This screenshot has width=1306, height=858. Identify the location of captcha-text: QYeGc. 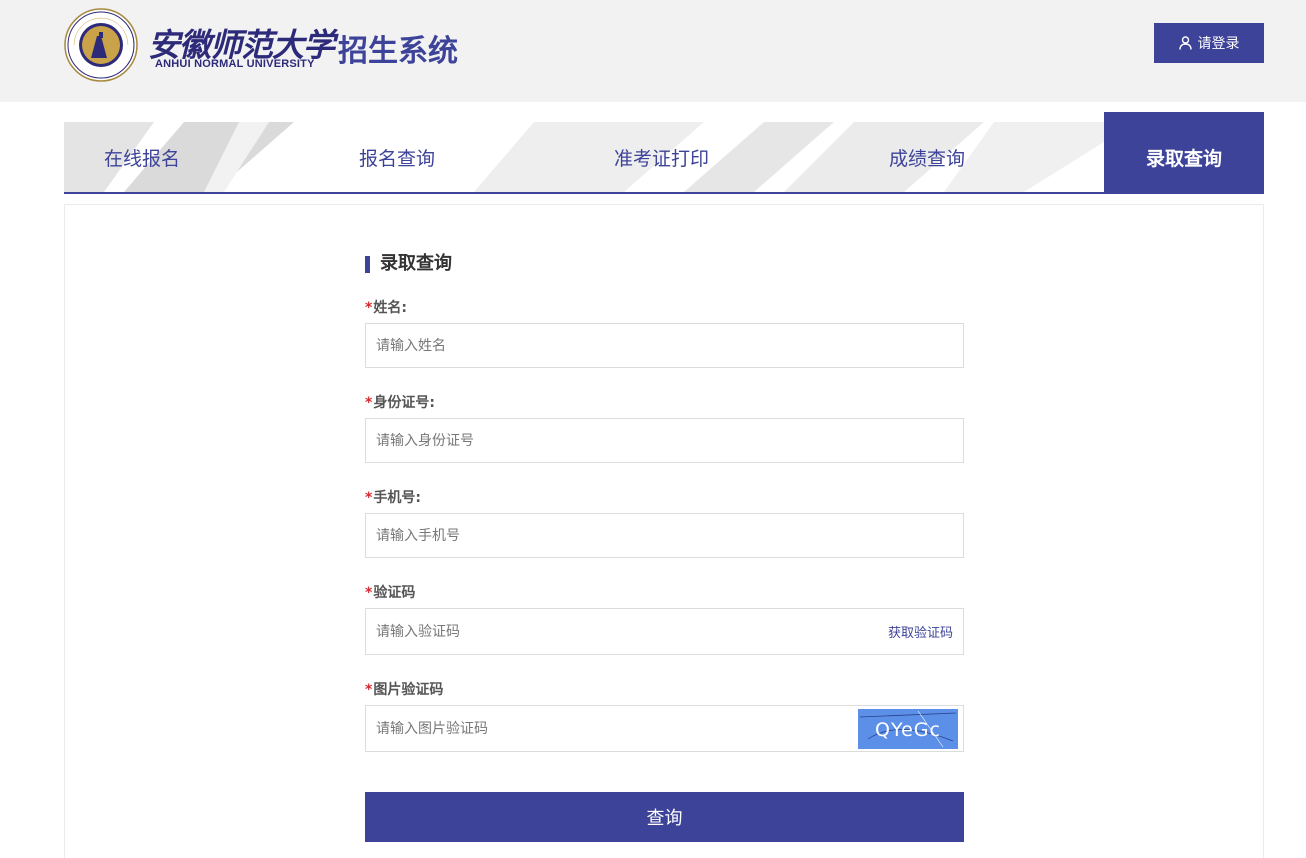
(908, 730).